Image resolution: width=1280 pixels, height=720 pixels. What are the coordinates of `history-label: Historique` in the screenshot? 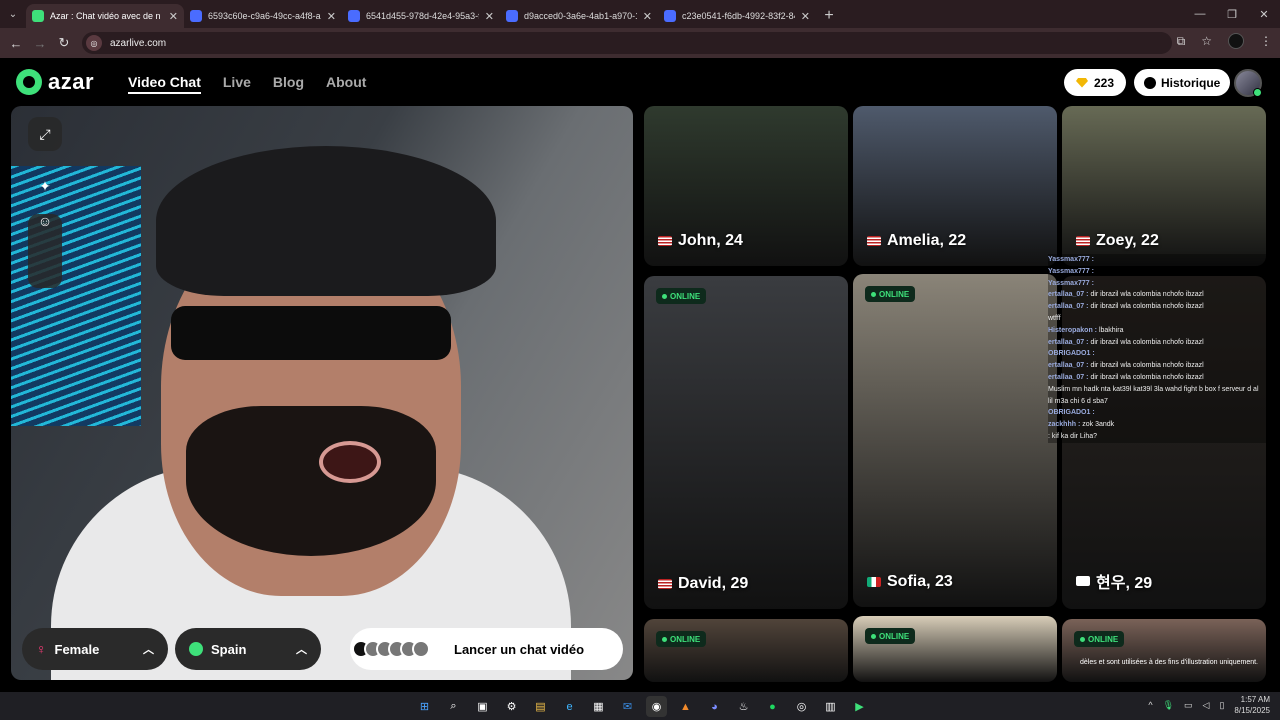 It's located at (1191, 82).